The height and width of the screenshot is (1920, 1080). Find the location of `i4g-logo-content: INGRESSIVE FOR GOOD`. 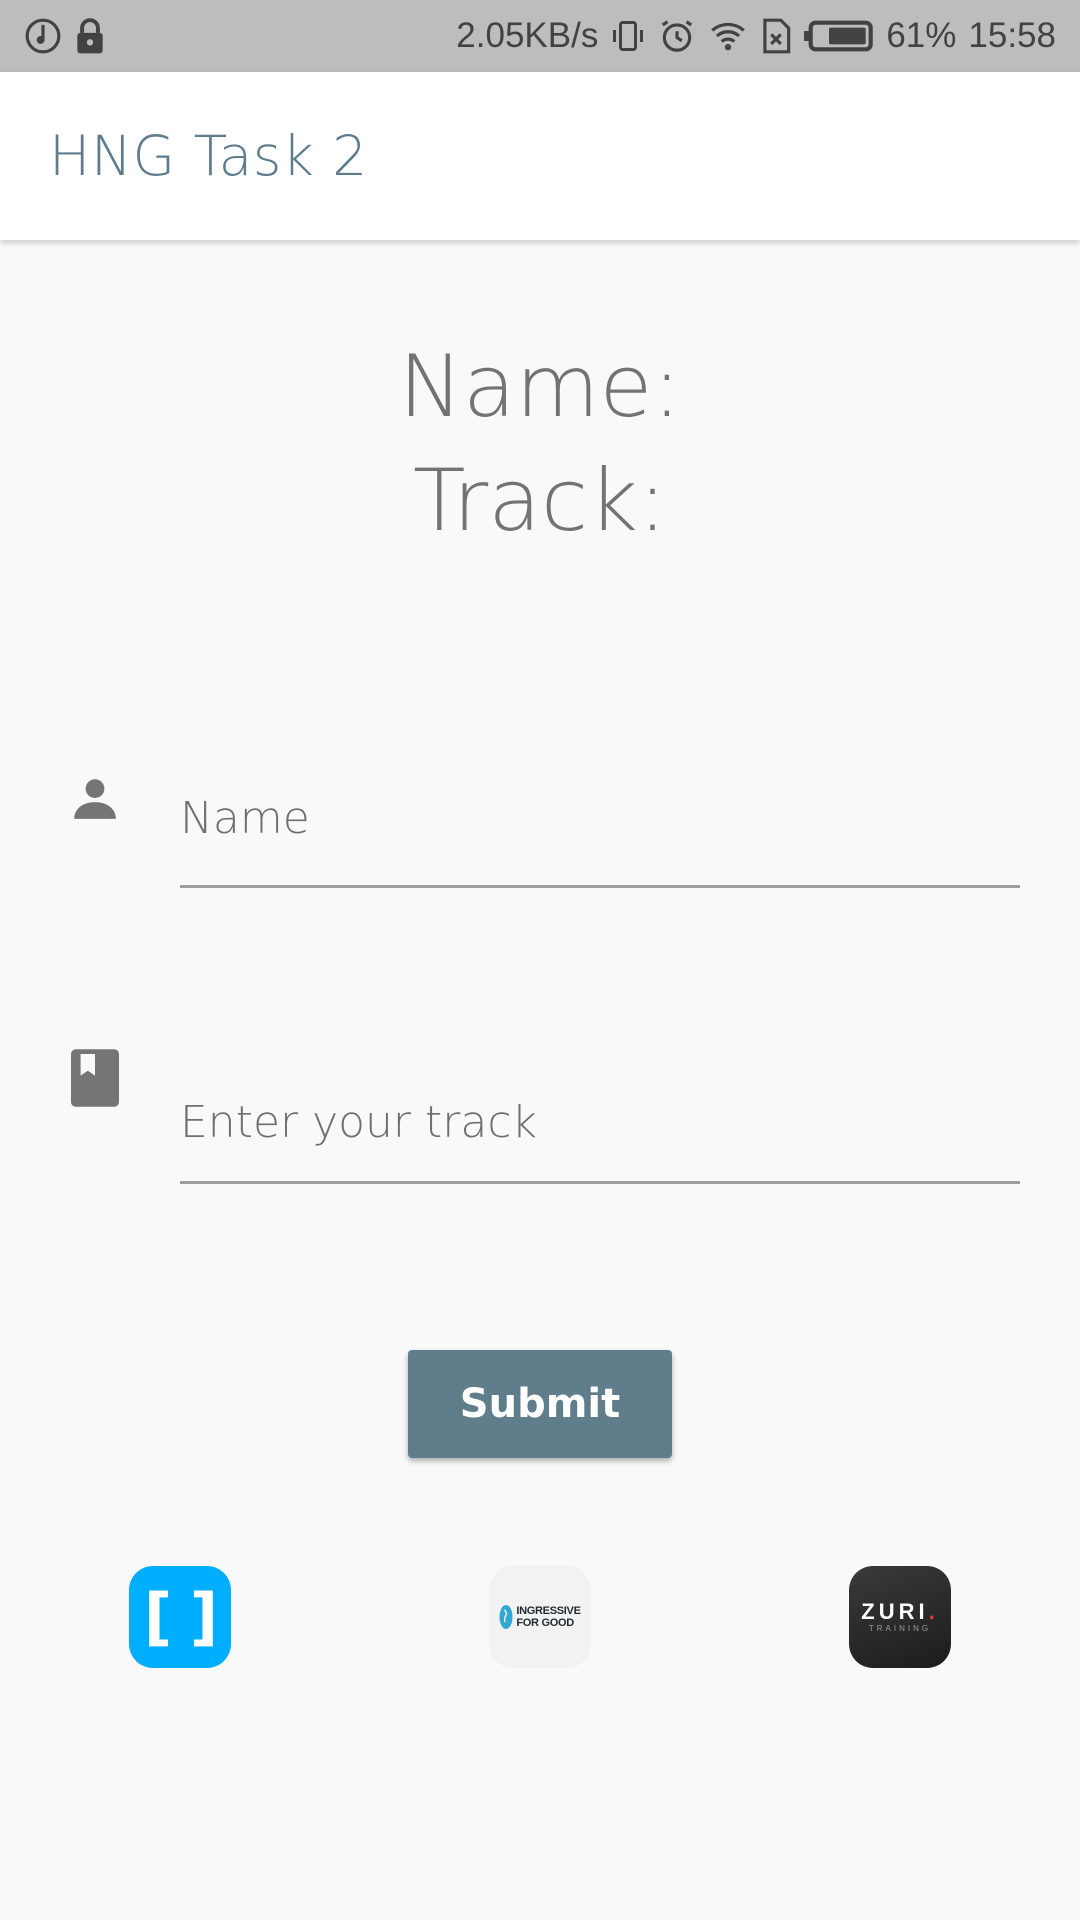

i4g-logo-content: INGRESSIVE FOR GOOD is located at coordinates (540, 1617).